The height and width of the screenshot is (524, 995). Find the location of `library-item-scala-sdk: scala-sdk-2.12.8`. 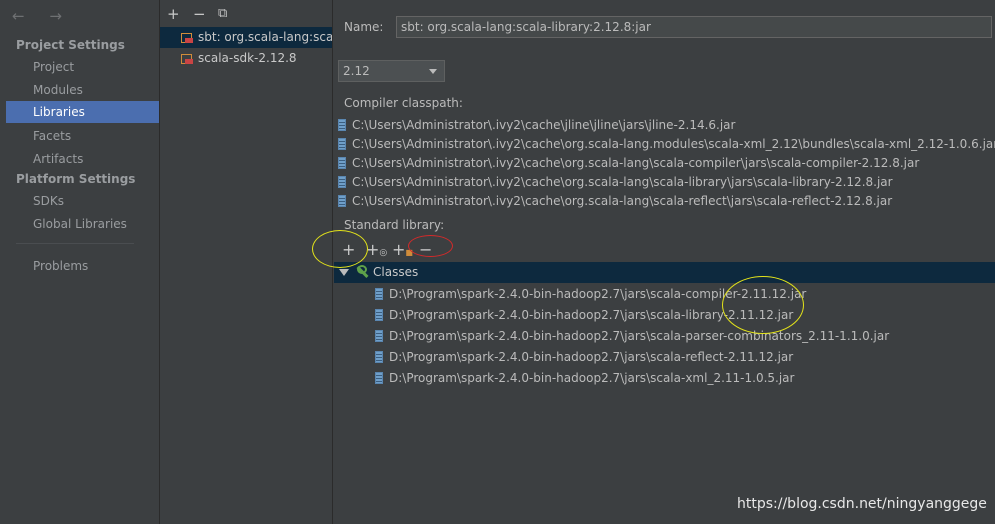

library-item-scala-sdk: scala-sdk-2.12.8 is located at coordinates (246, 58).